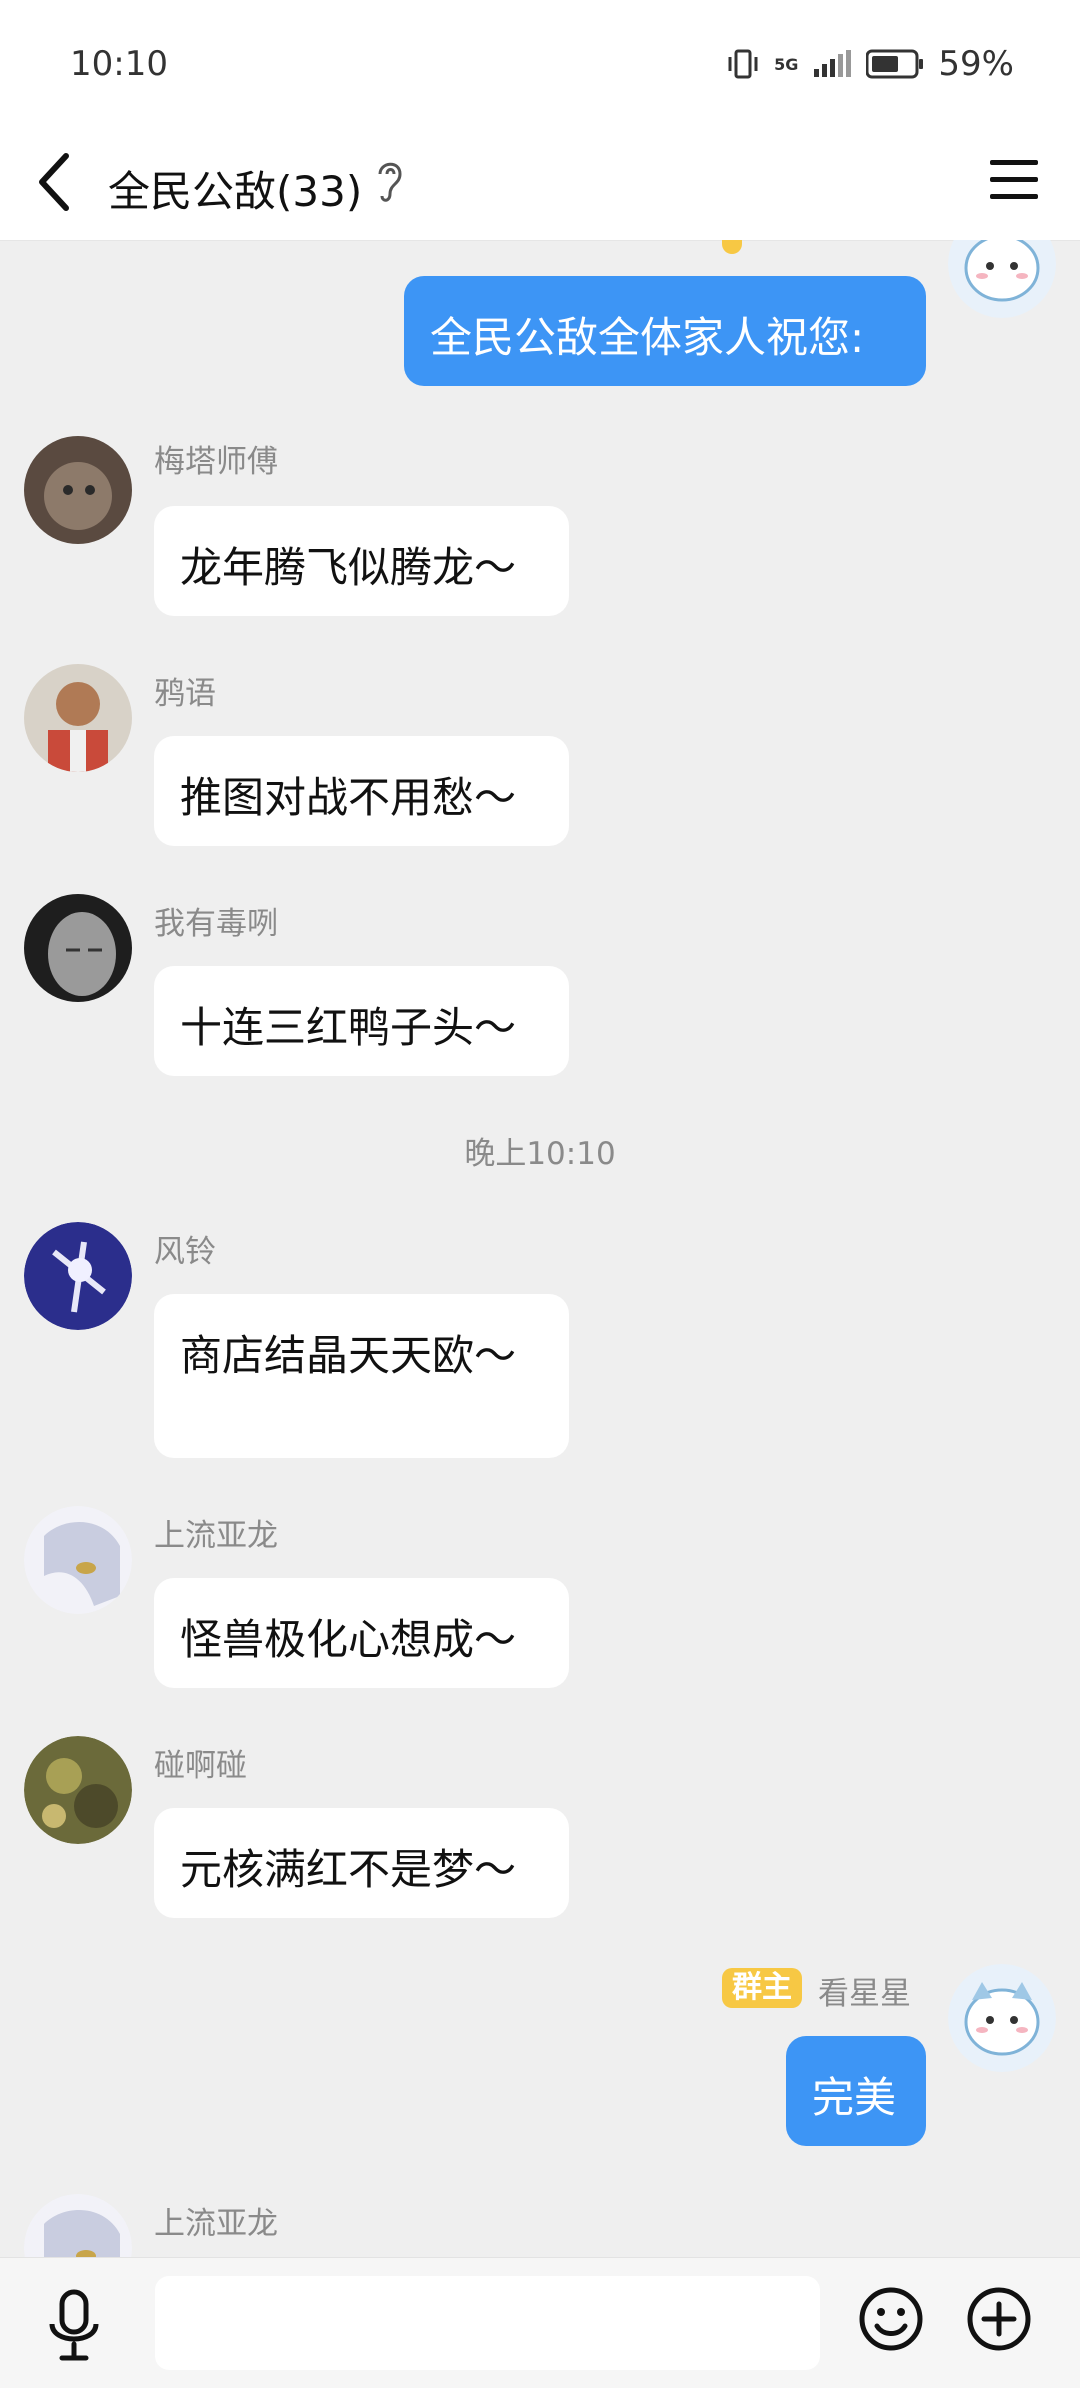 The width and height of the screenshot is (1080, 2388). Describe the element at coordinates (1002, 2018) in the screenshot. I see `avatar-owner` at that location.